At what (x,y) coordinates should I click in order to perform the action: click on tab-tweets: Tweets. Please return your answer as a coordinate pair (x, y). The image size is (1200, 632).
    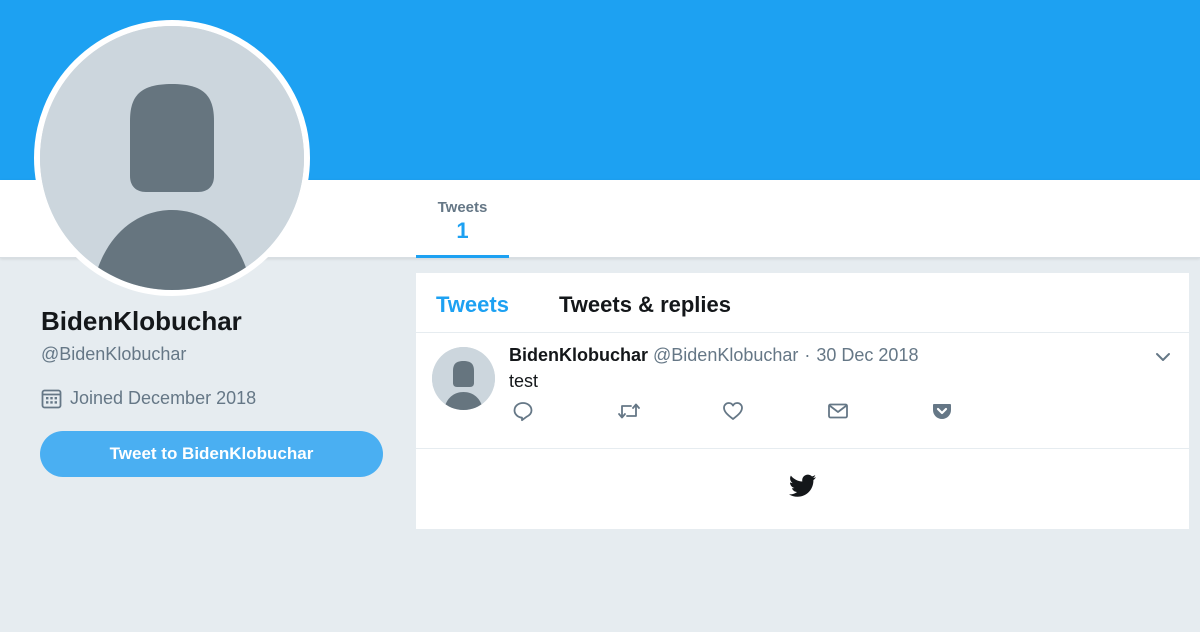
    Looking at the image, I should click on (472, 305).